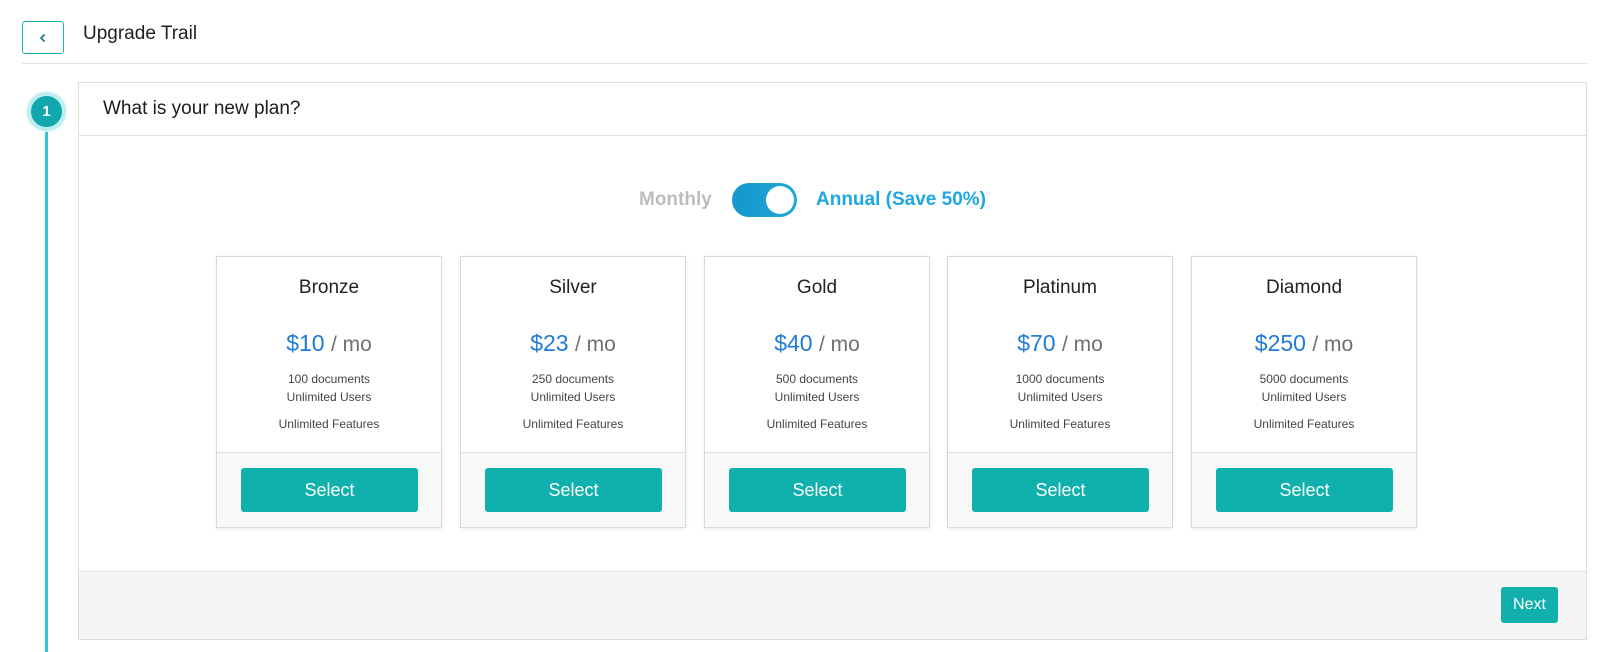 The width and height of the screenshot is (1600, 652). I want to click on plan-price: $250 / mo, so click(1304, 343).